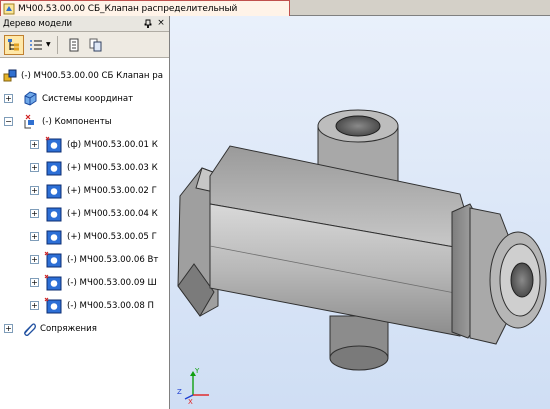 This screenshot has height=409, width=550. I want to click on tree-node-mates: + Сопряжения, so click(84, 328).